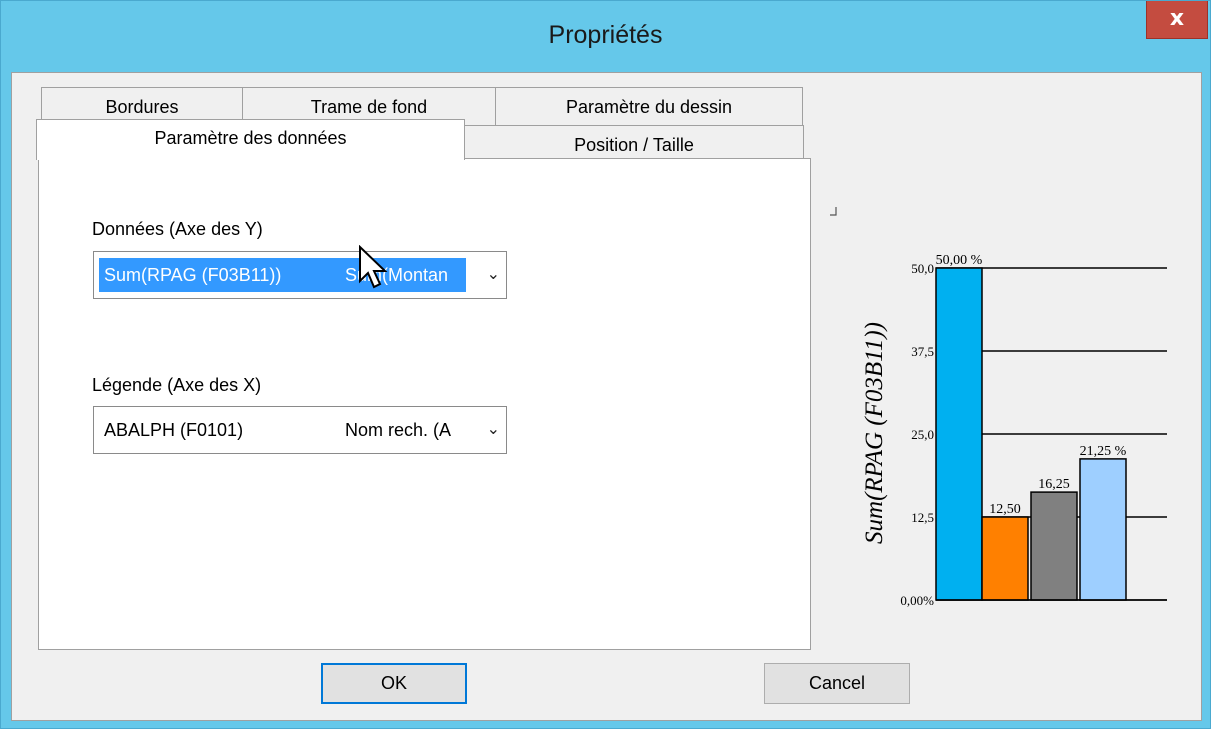 This screenshot has height=729, width=1211. I want to click on x-axis-select: ABALPH (F0101) Nom rech. (A ⌄, so click(300, 430).